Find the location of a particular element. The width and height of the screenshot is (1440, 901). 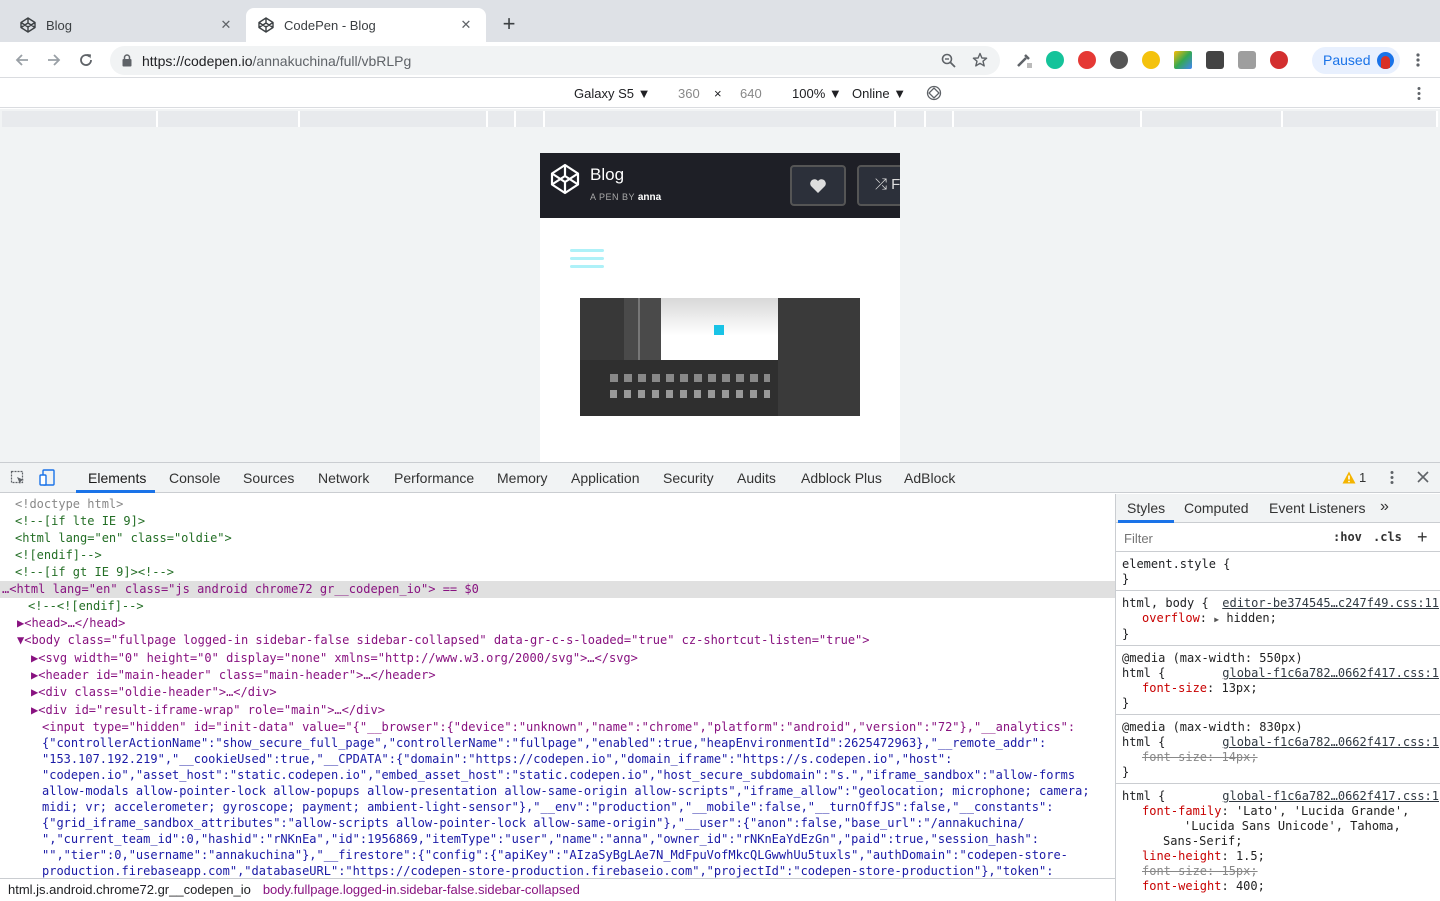

styles-filter-input is located at coordinates (1220, 538).